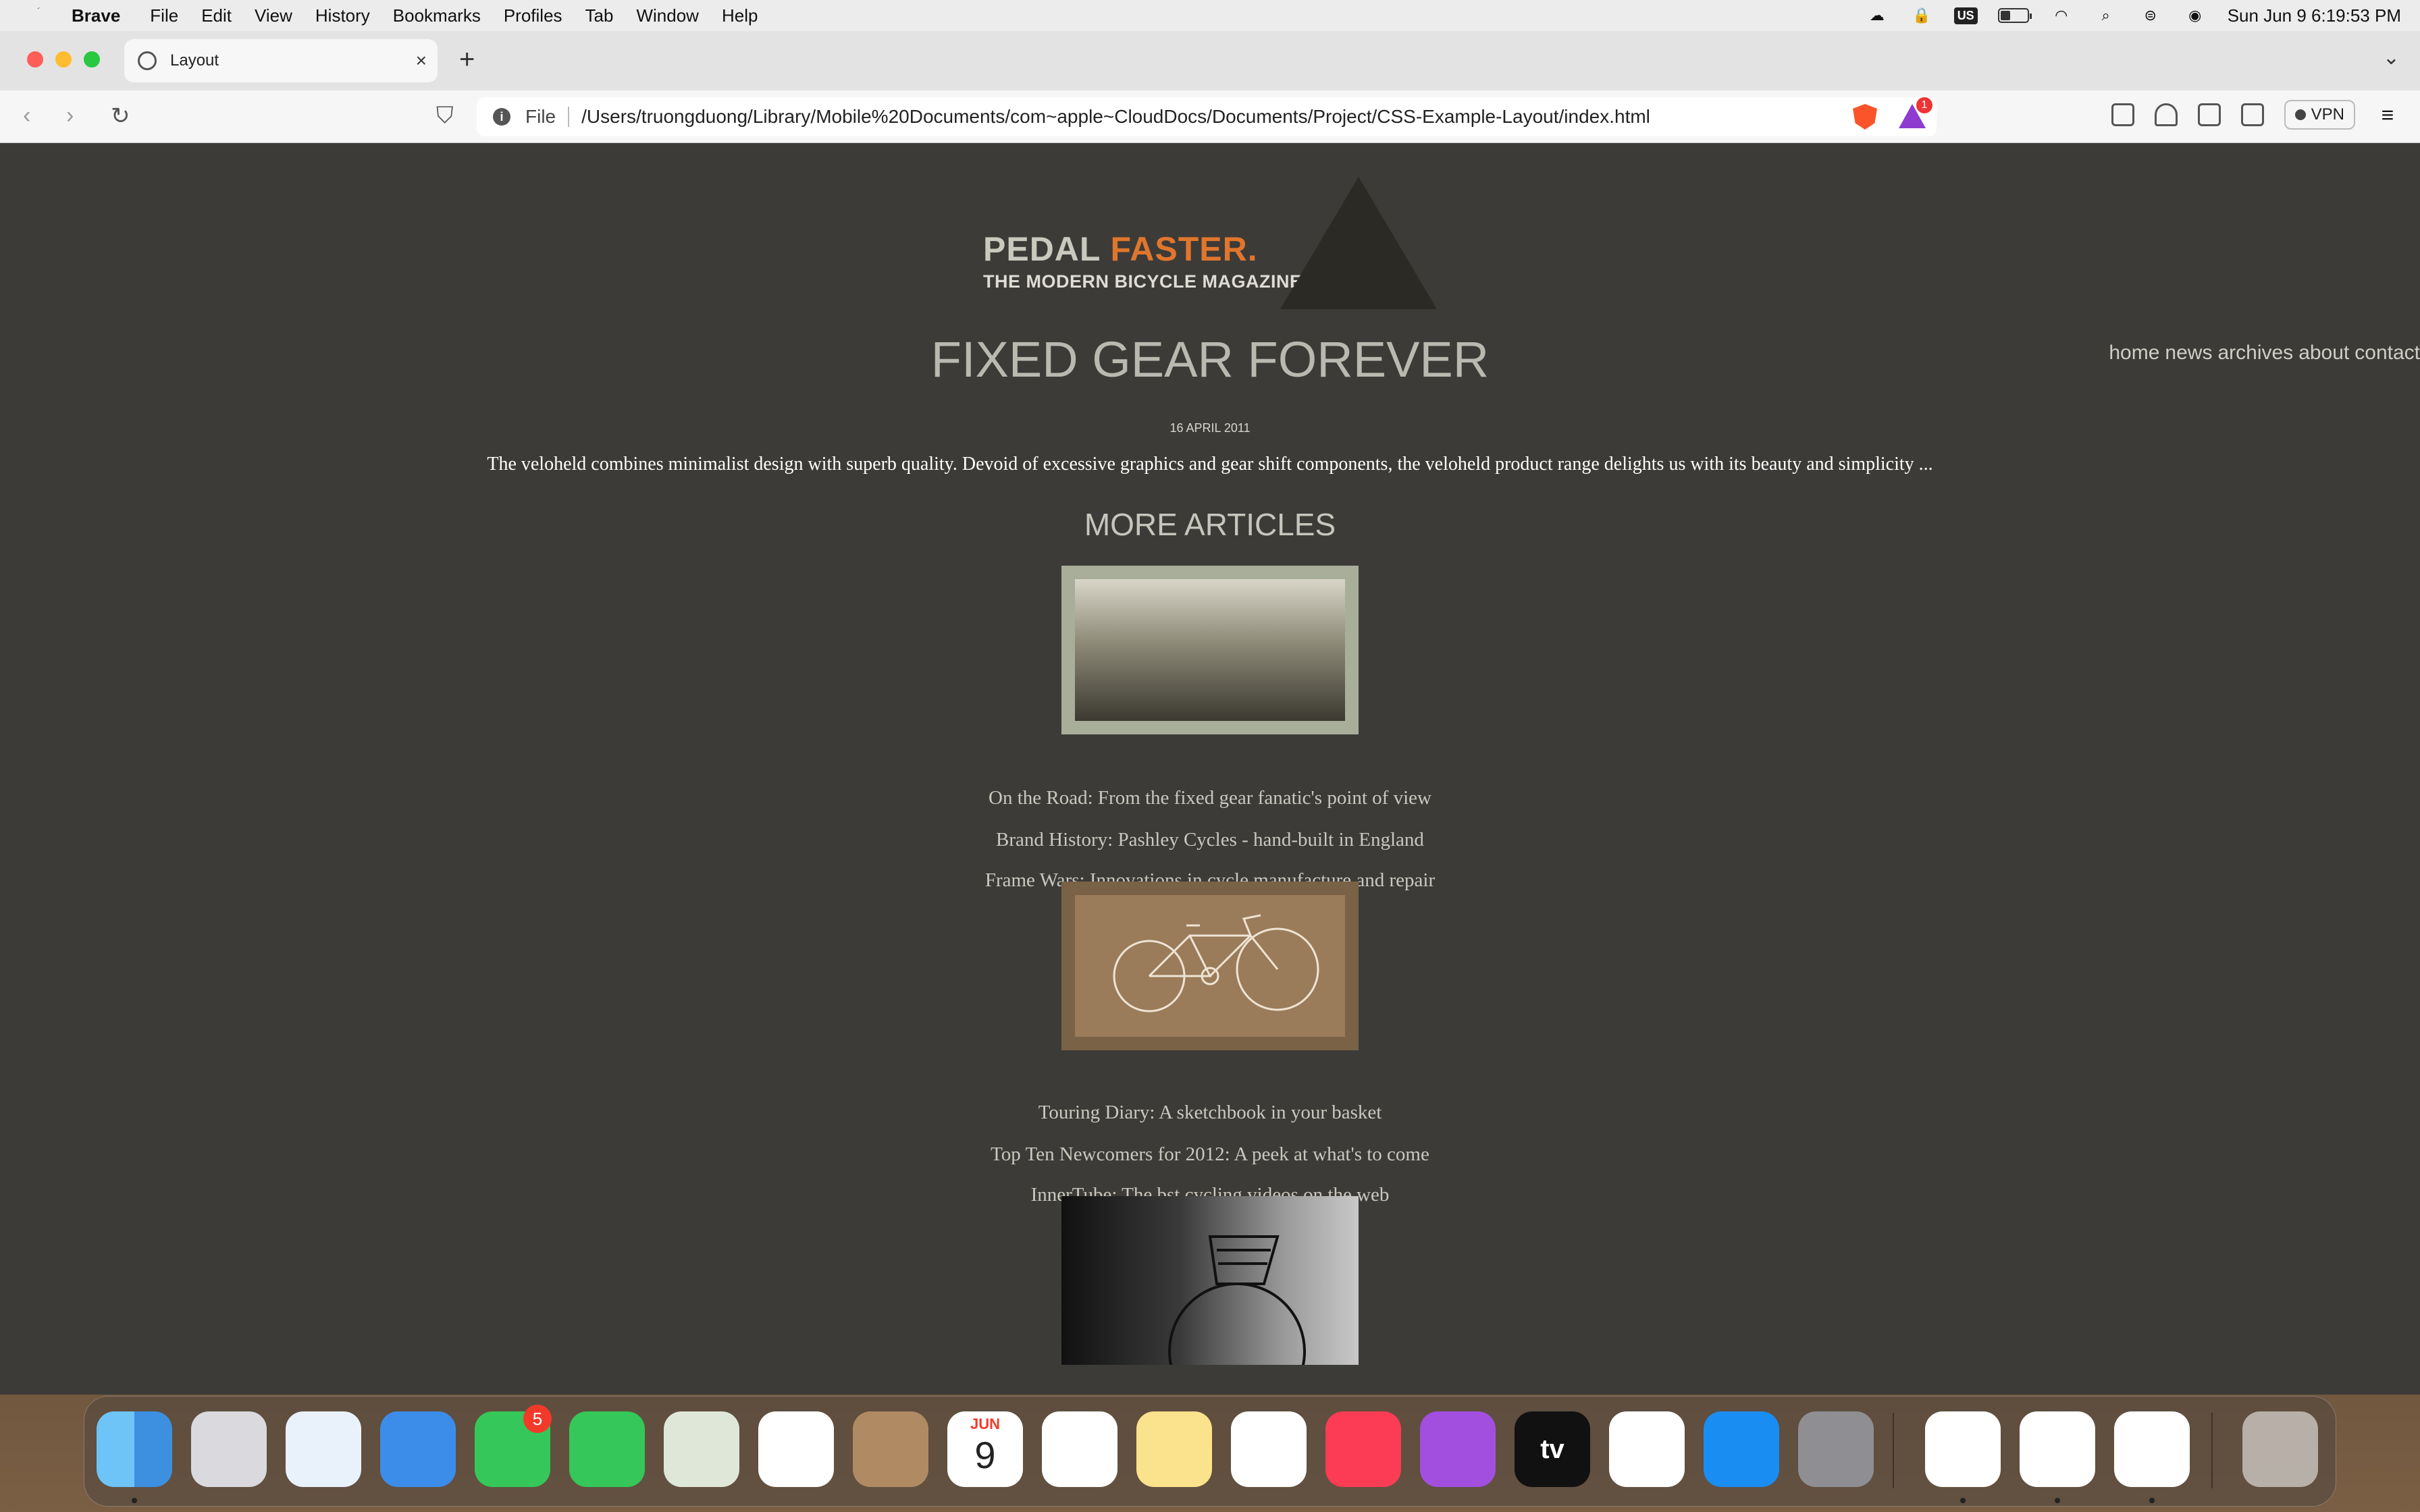  I want to click on sidebar-icon, so click(2209, 114).